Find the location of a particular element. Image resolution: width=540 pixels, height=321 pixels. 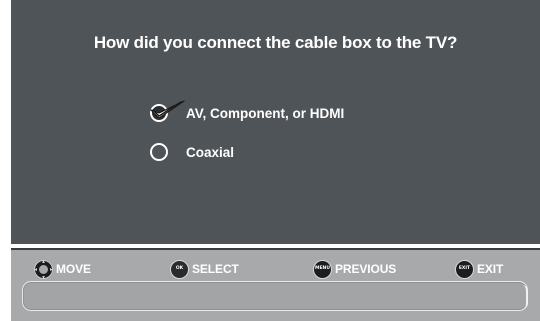

message-area-edge is located at coordinates (525, 297).